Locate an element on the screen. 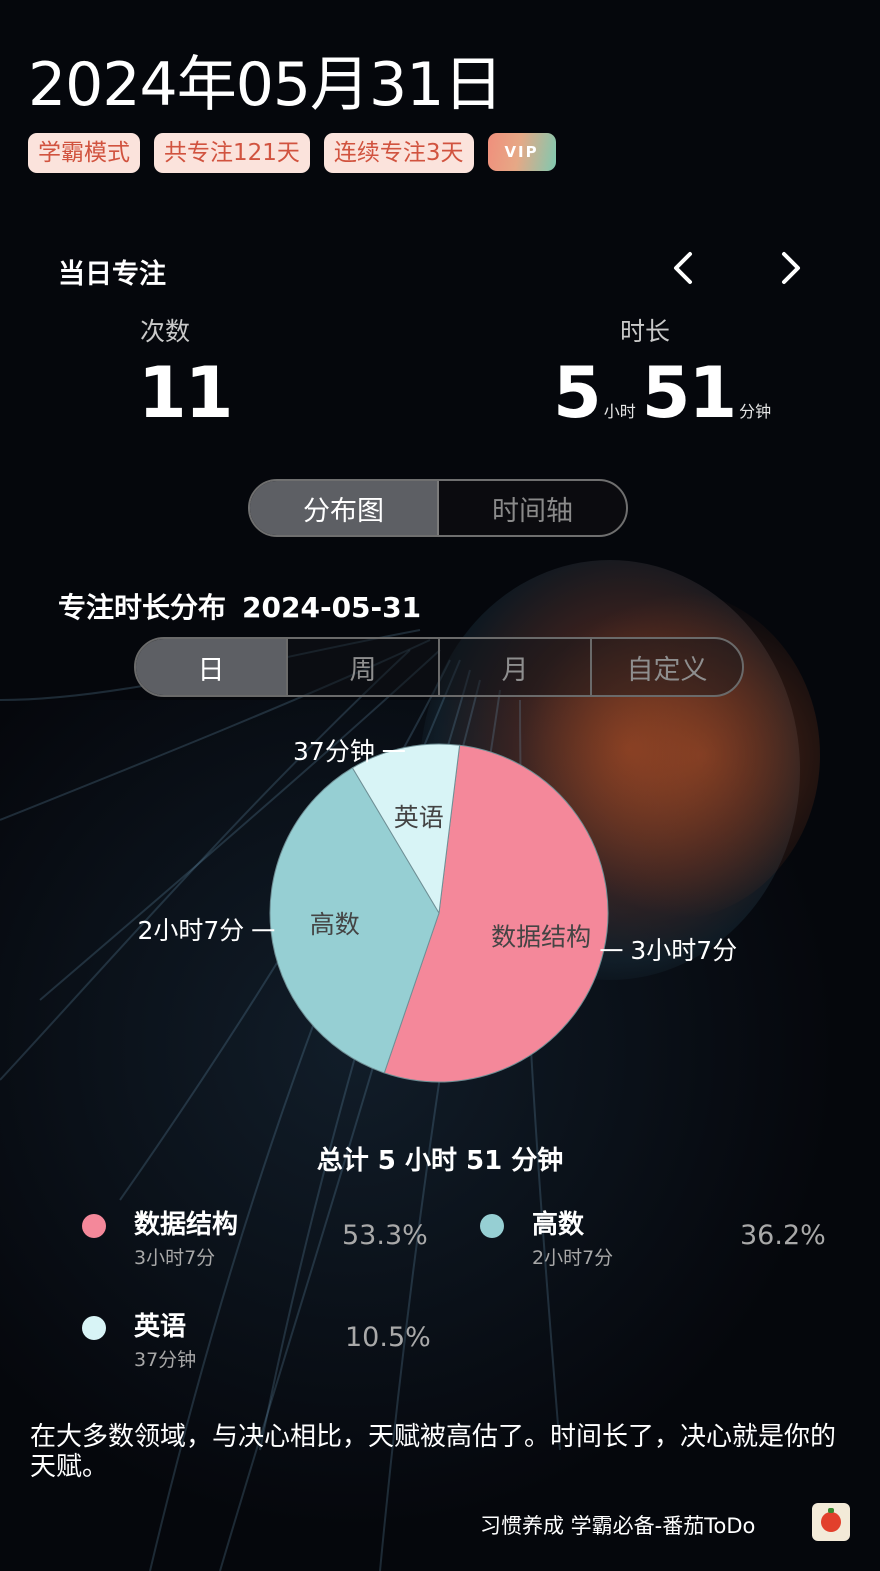 The height and width of the screenshot is (1571, 880). count-label: 次数 is located at coordinates (165, 331).